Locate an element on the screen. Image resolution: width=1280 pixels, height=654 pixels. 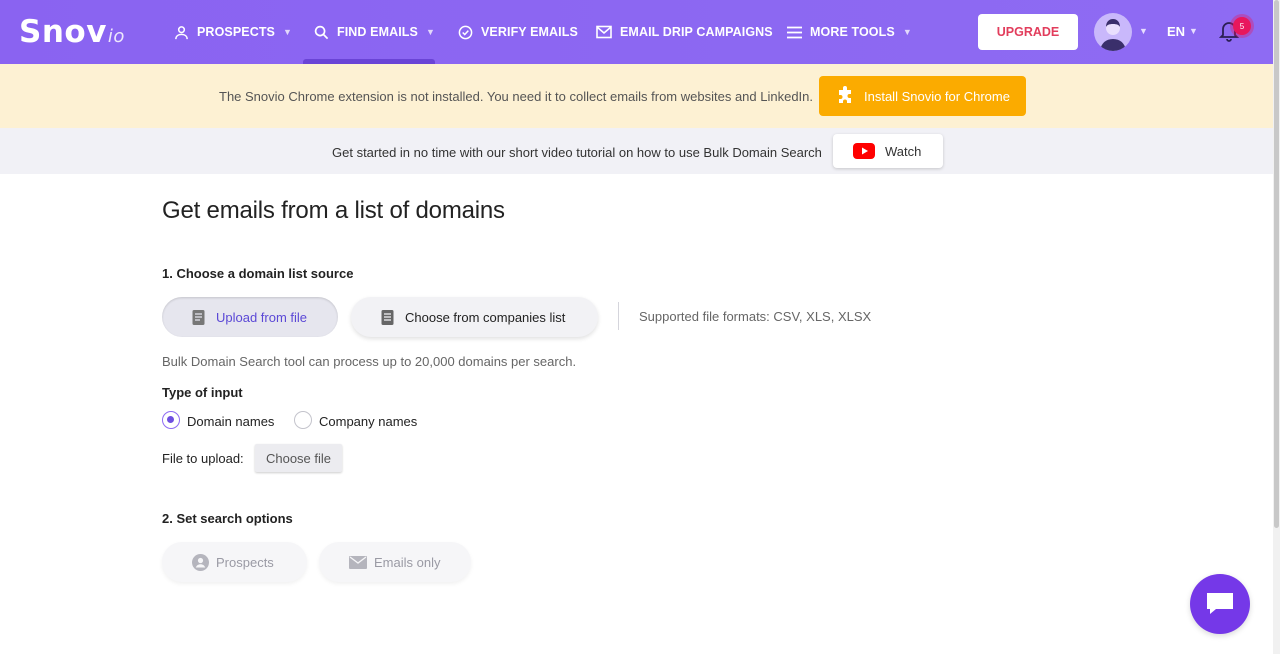
upload-from-file-label: Upload from file is located at coordinates (262, 317).